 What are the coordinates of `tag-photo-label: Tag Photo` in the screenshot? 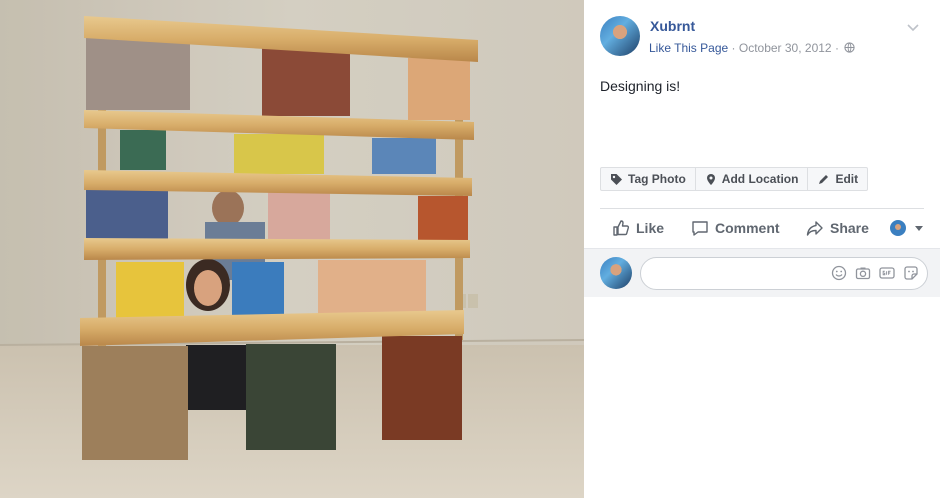 It's located at (657, 179).